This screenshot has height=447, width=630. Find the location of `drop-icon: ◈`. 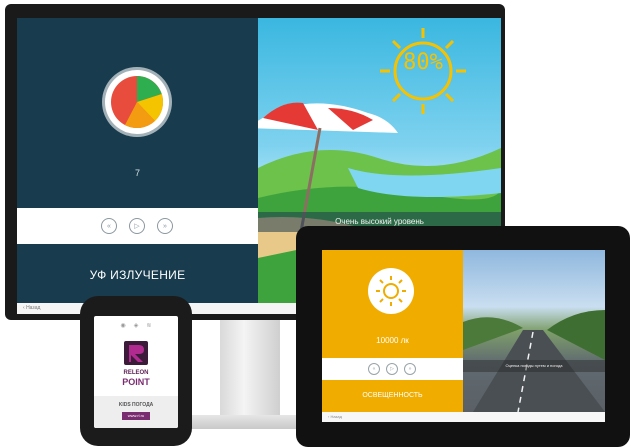

drop-icon: ◈ is located at coordinates (136, 326).